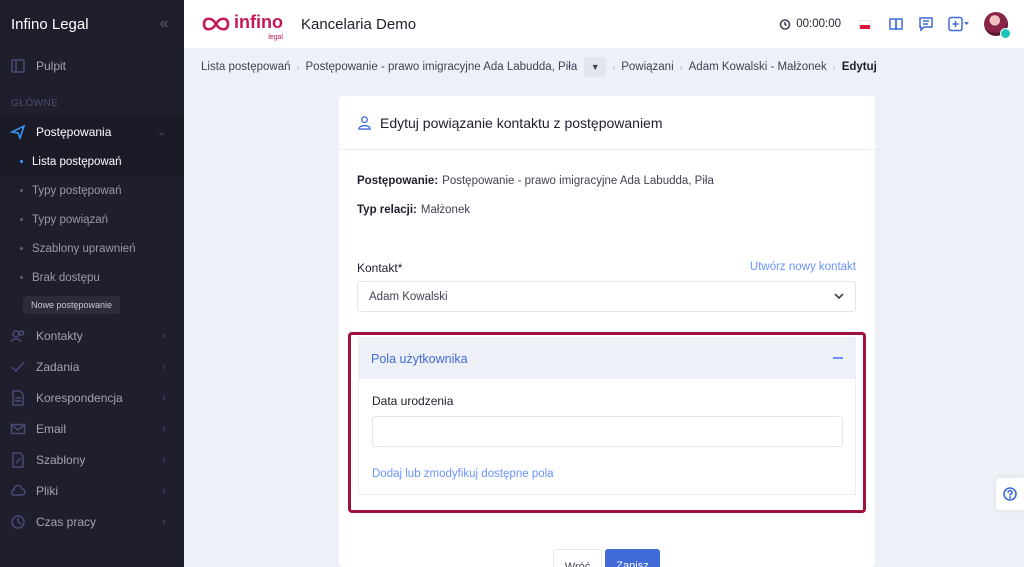 This screenshot has height=567, width=1024. I want to click on sidebar-item-label: Korespondencja, so click(79, 397).